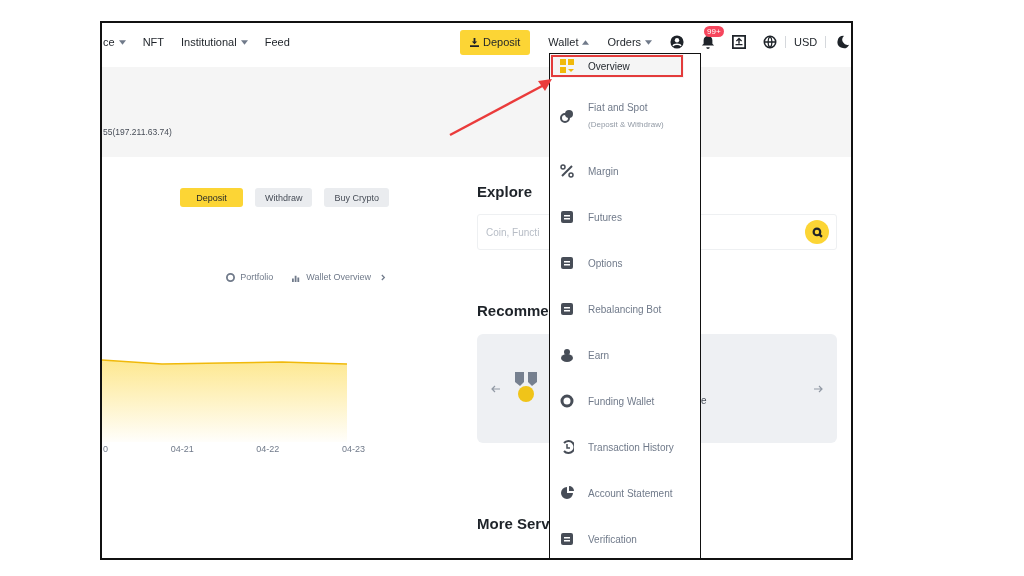 The image size is (1024, 576). Describe the element at coordinates (714, 31) in the screenshot. I see `notification-badge: 99+` at that location.